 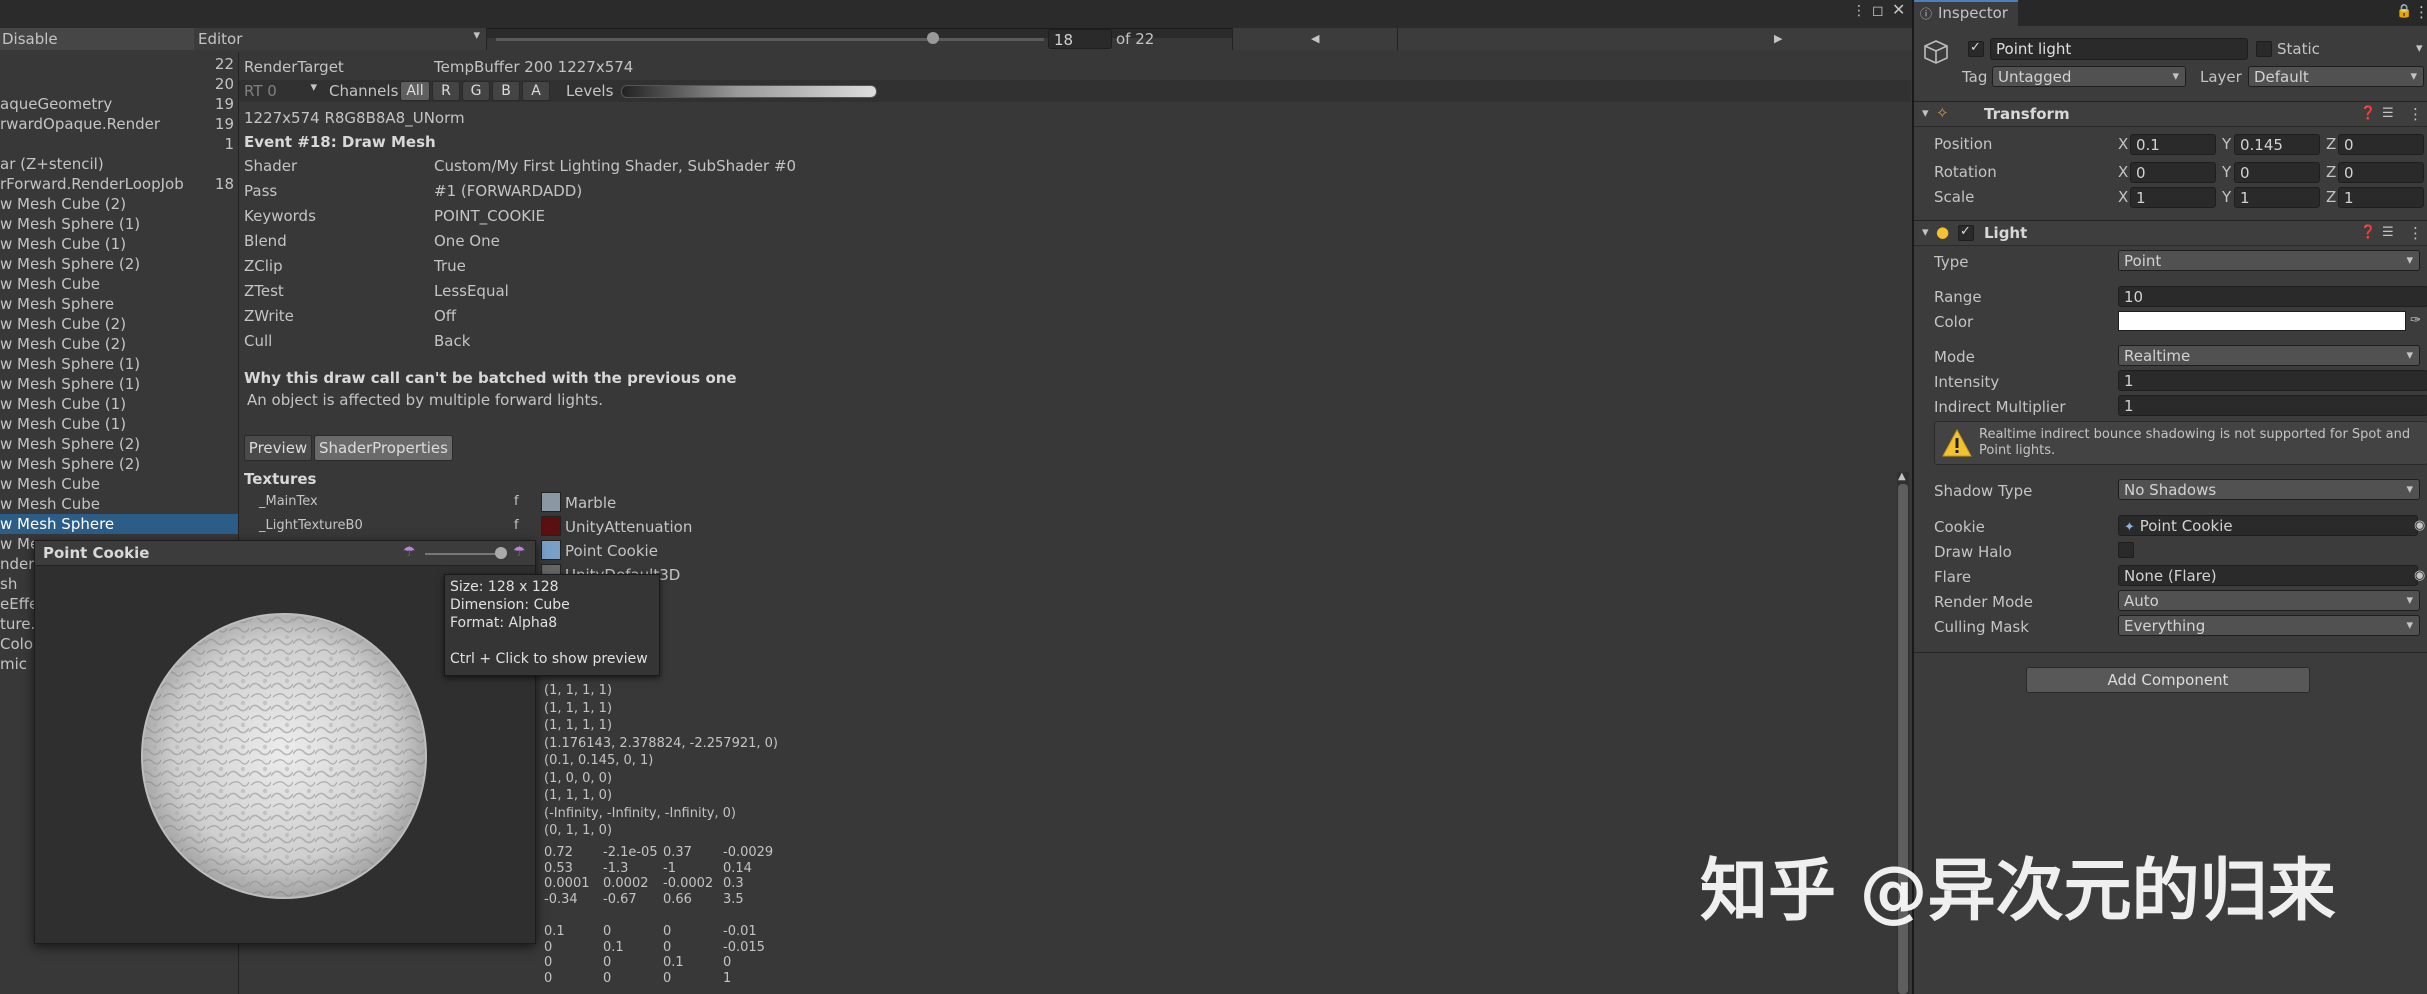 What do you see at coordinates (2331, 172) in the screenshot?
I see `rotation-axis-label: Z` at bounding box center [2331, 172].